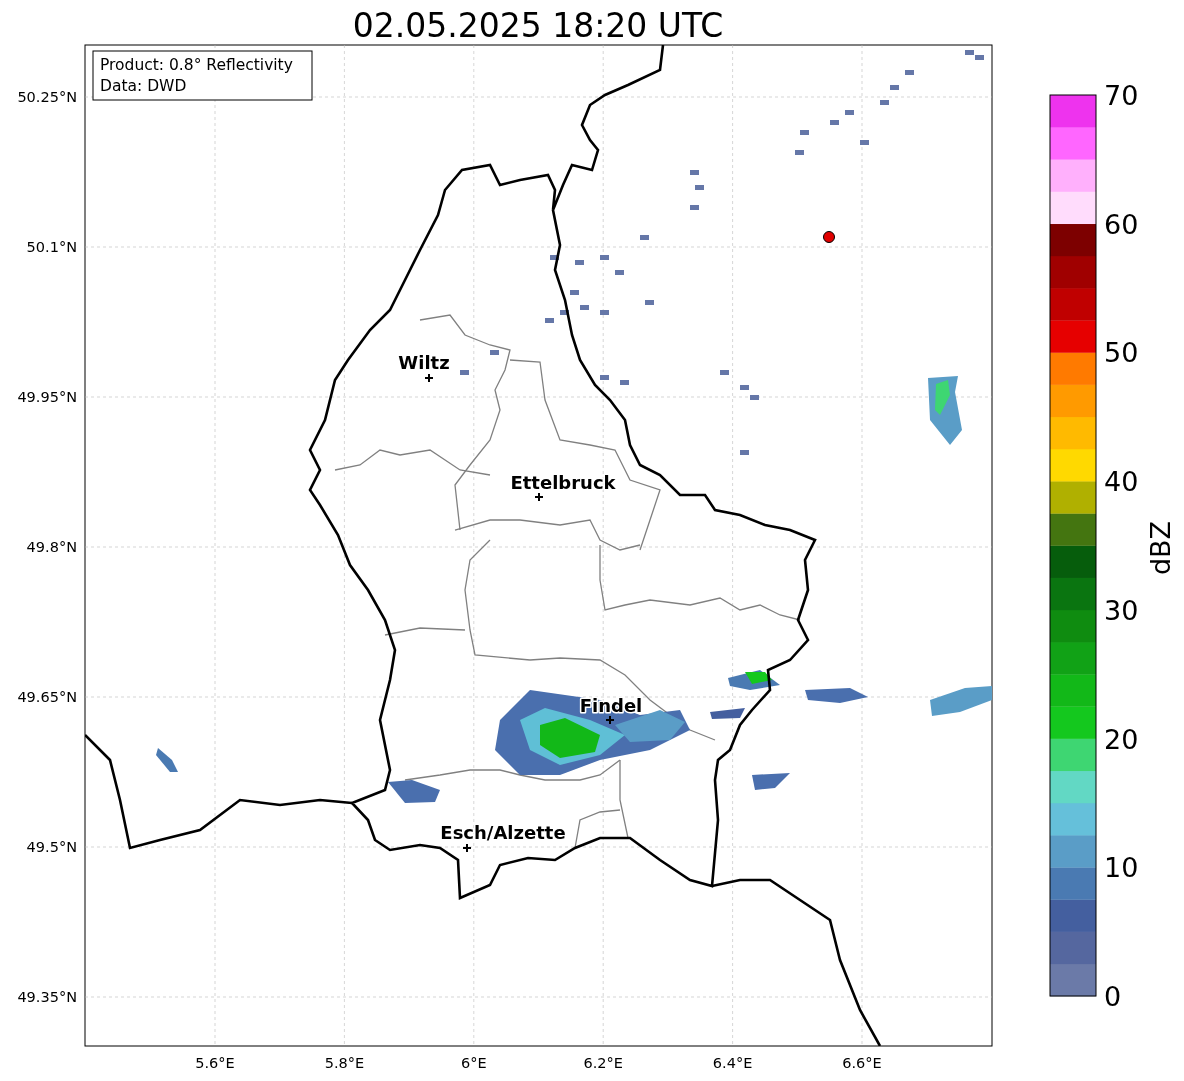  I want to click on longitude-label: 6.2°E, so click(603, 1063).